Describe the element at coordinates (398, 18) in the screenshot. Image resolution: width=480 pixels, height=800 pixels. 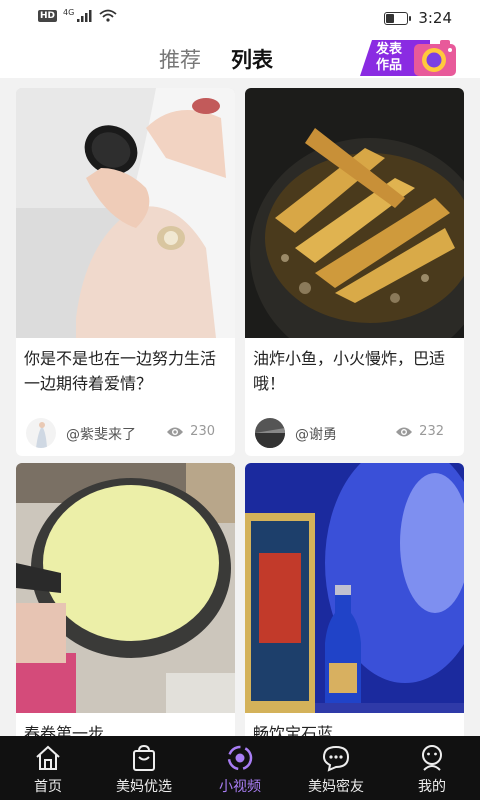
I see `battery-icon` at that location.